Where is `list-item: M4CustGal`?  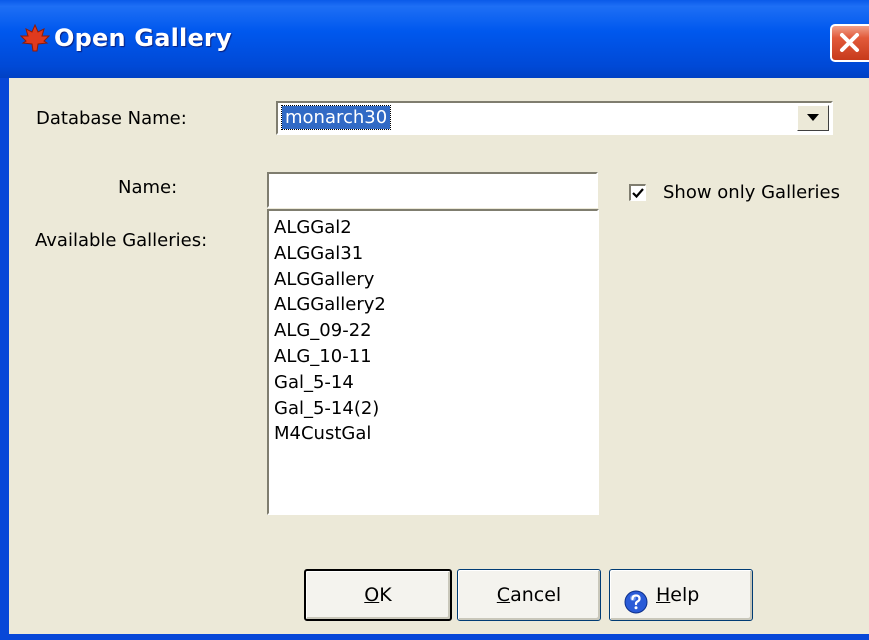 list-item: M4CustGal is located at coordinates (433, 434).